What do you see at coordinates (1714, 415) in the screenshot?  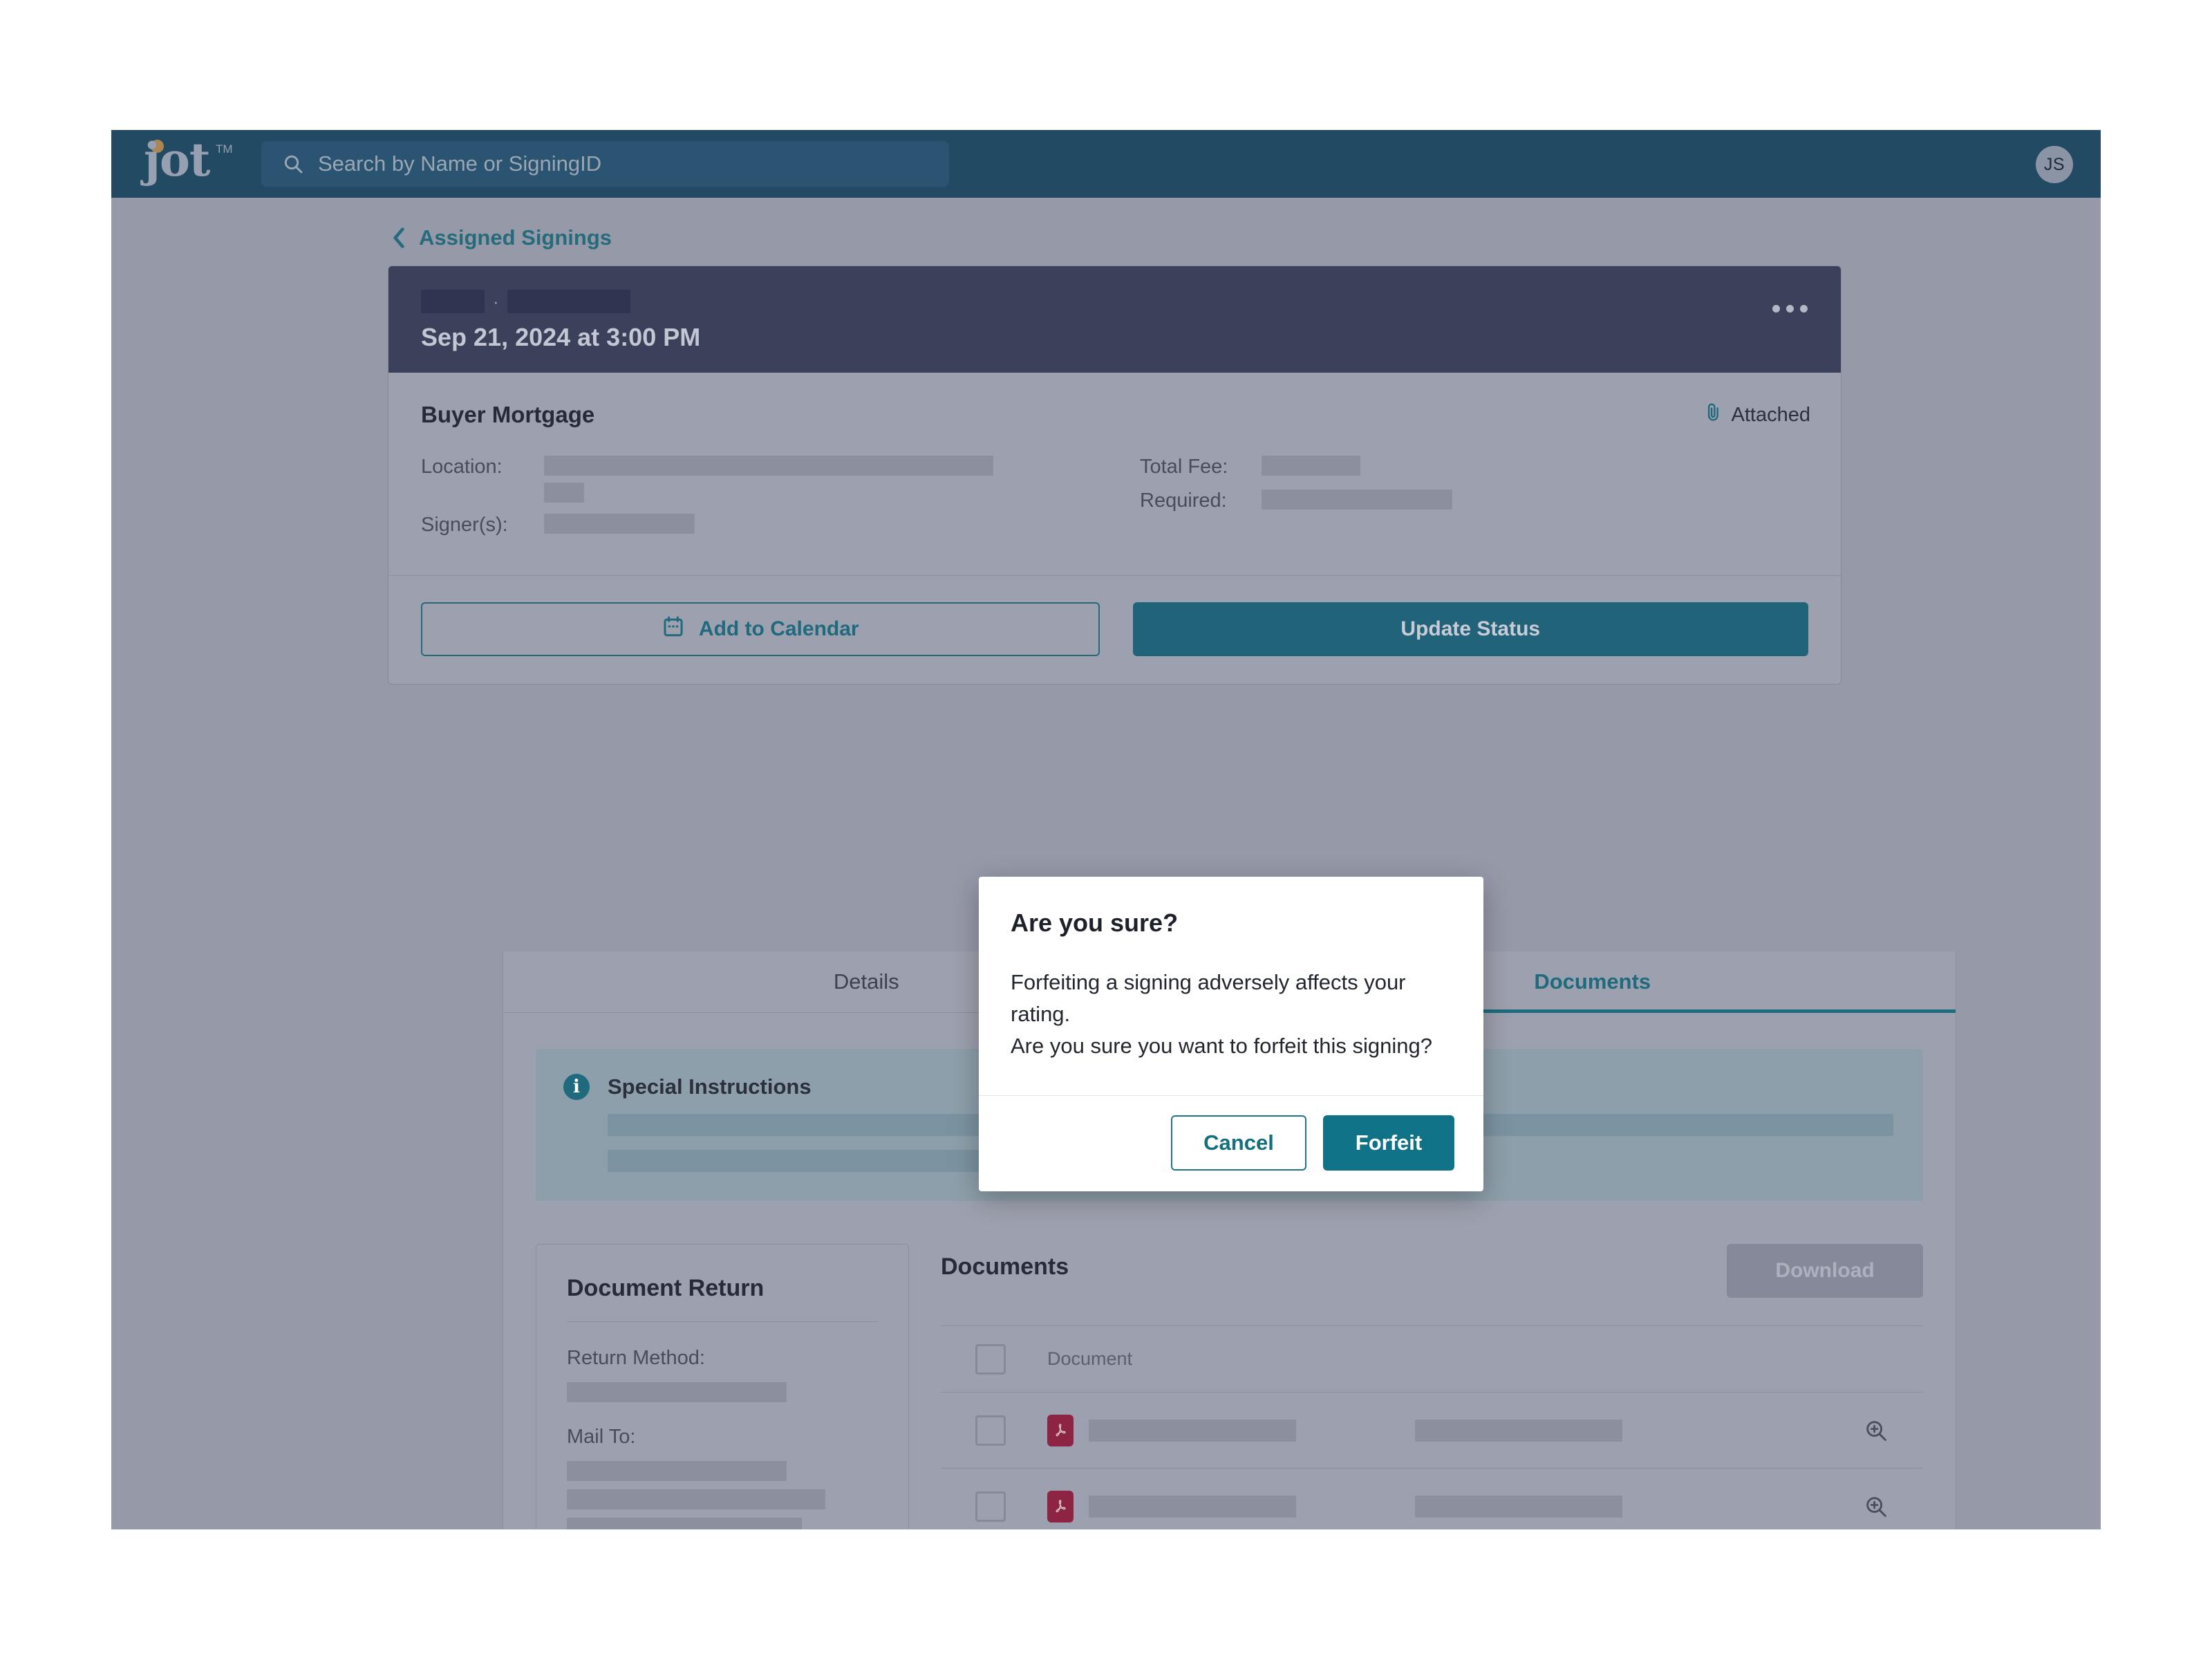 I see `paperclip-icon` at bounding box center [1714, 415].